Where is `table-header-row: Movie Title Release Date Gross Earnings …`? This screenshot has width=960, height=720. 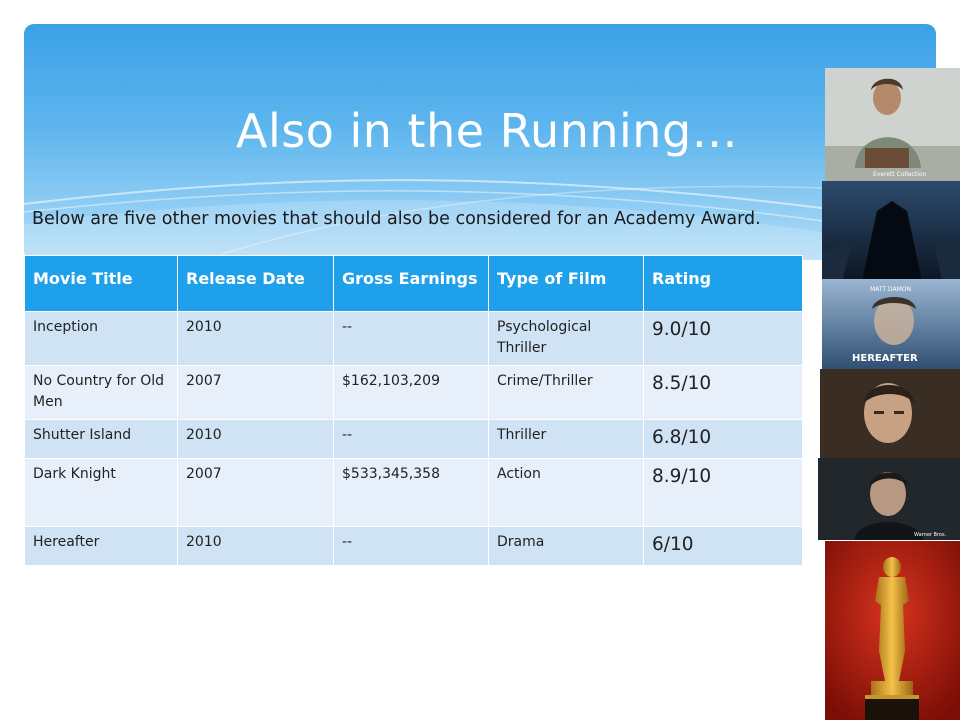
table-header-row: Movie Title Release Date Gross Earnings … is located at coordinates (413, 283).